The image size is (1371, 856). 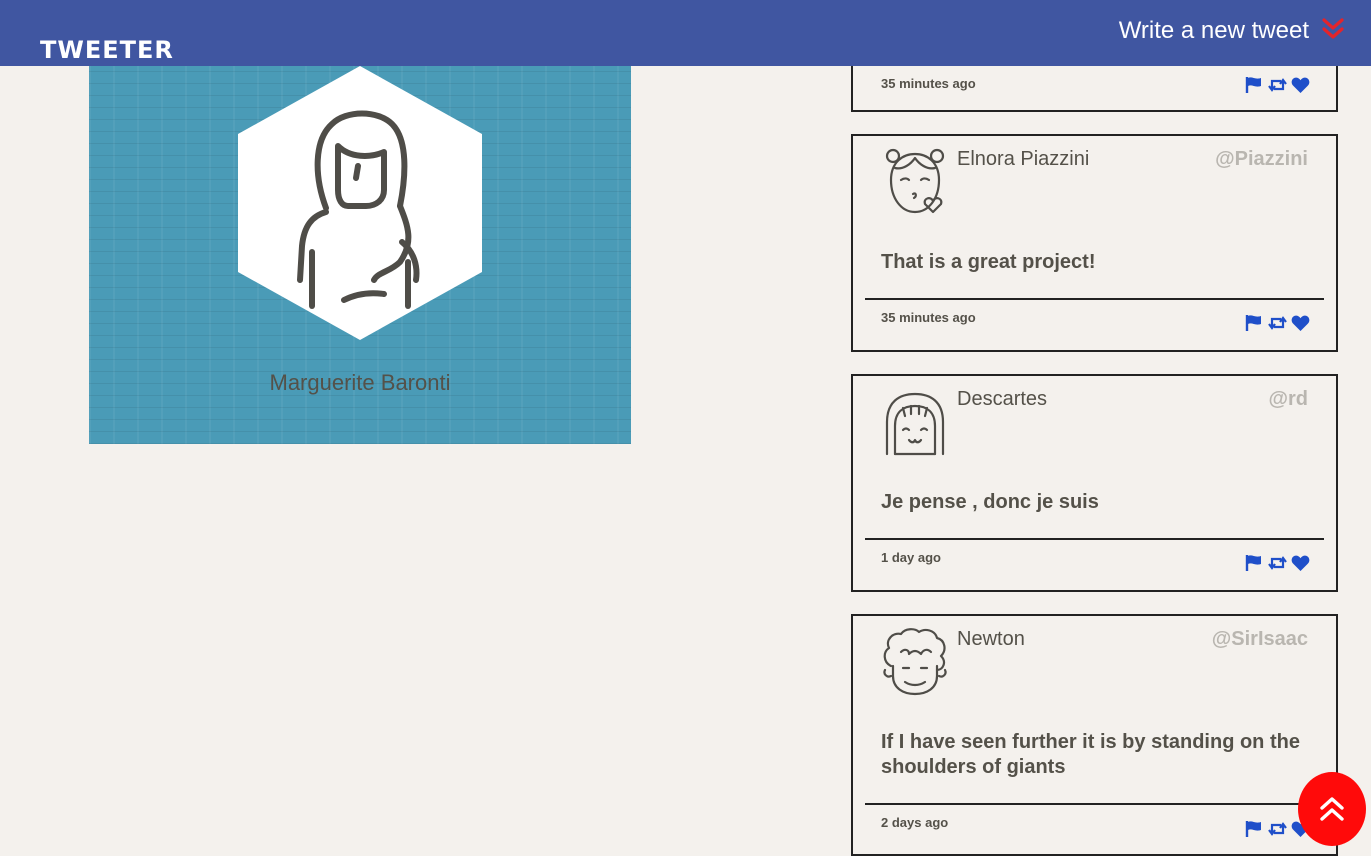 What do you see at coordinates (107, 50) in the screenshot?
I see `brand-logo: Tweeter` at bounding box center [107, 50].